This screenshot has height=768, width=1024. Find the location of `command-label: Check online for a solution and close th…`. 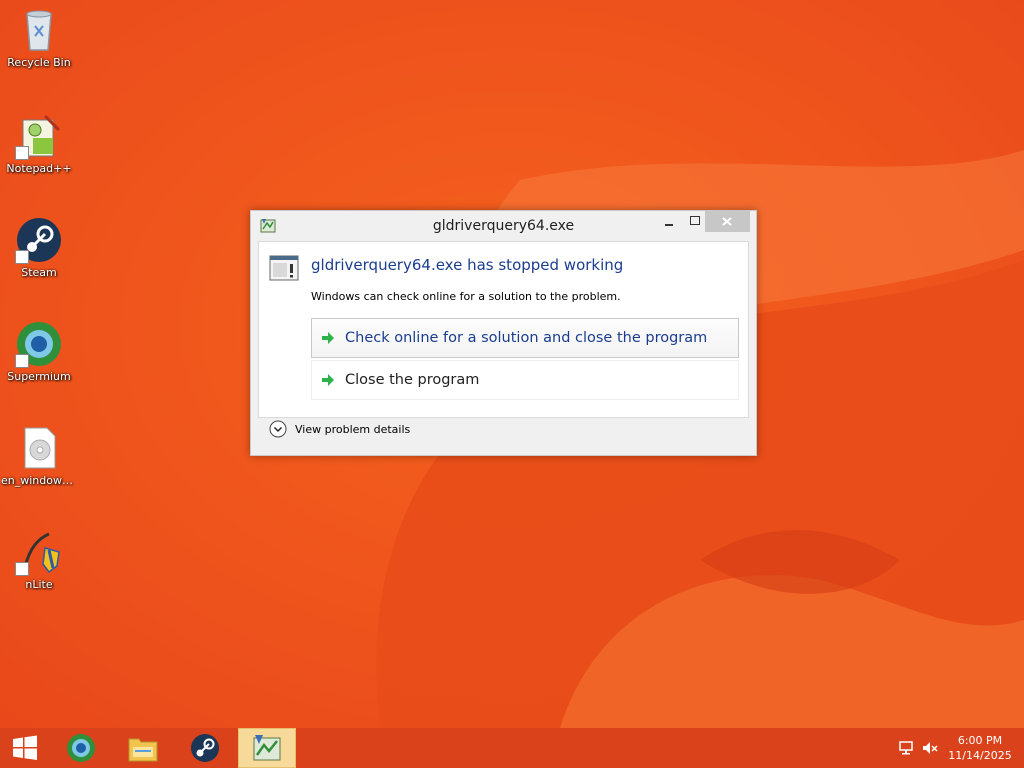

command-label: Check online for a solution and close th… is located at coordinates (526, 338).